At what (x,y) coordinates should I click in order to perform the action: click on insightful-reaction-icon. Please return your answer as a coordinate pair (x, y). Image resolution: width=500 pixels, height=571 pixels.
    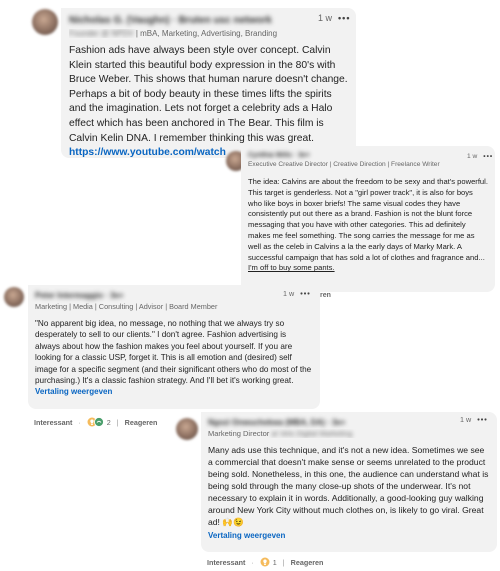
    Looking at the image, I should click on (265, 562).